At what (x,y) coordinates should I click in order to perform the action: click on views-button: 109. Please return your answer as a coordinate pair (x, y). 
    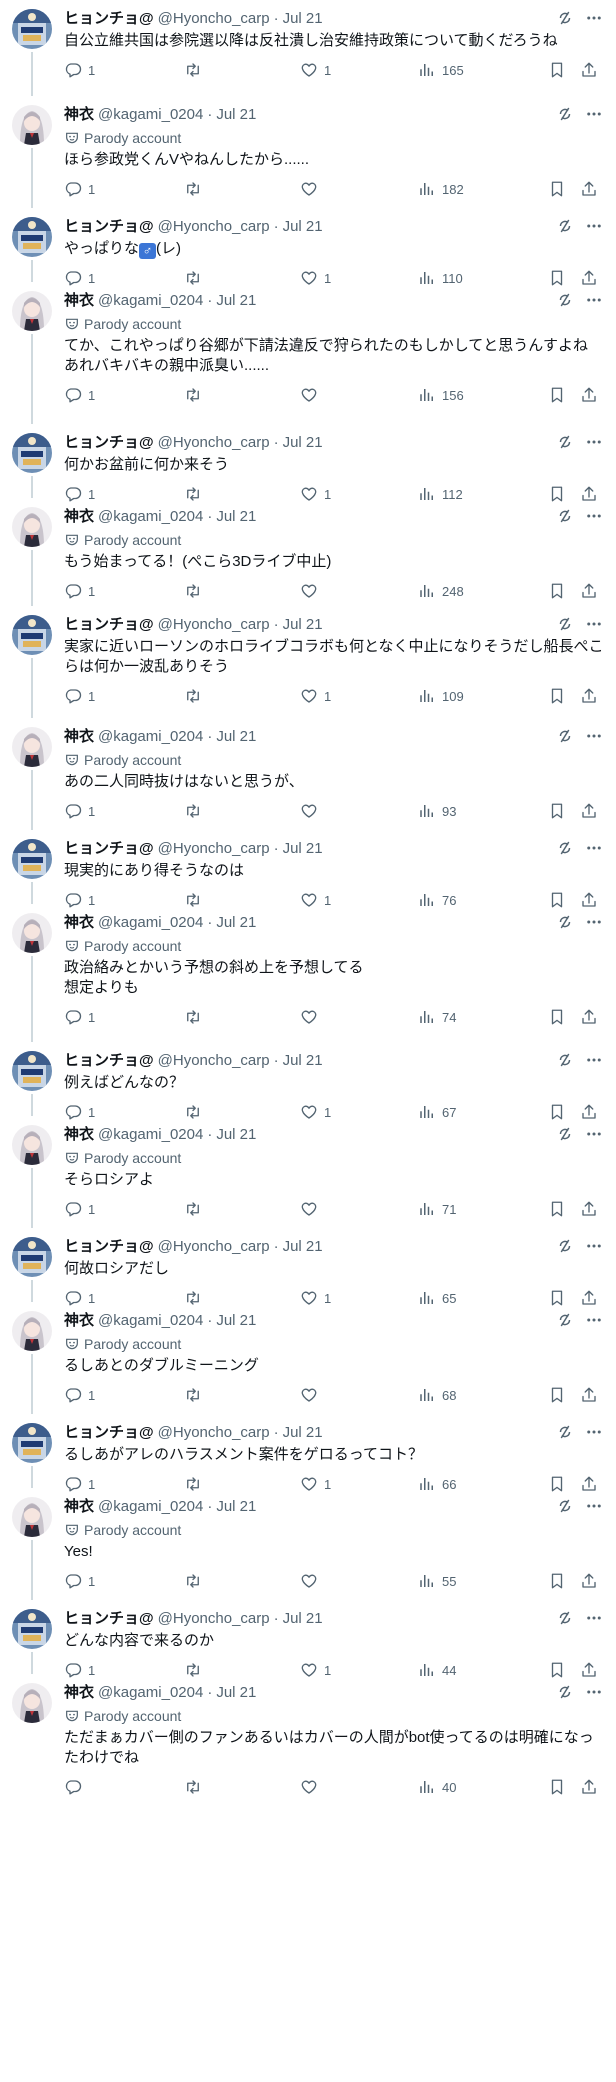
    Looking at the image, I should click on (441, 696).